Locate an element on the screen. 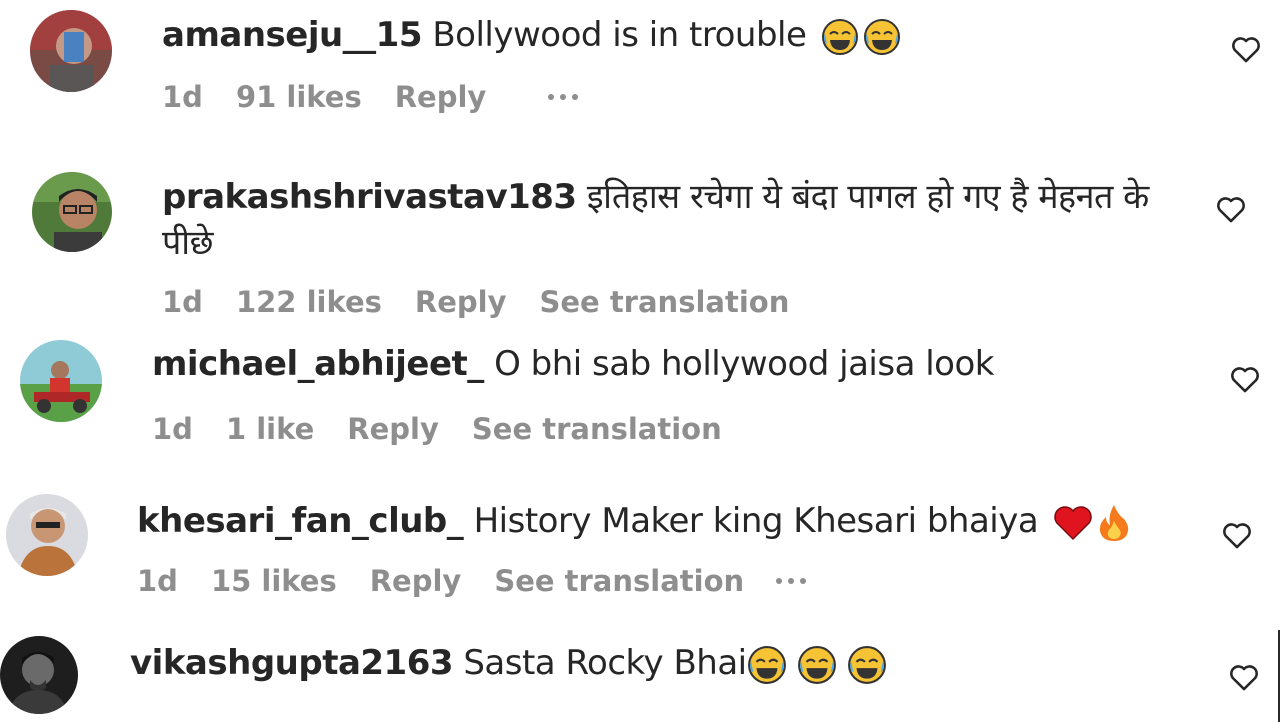  comment-username: vikashgupta2163 is located at coordinates (292, 663).